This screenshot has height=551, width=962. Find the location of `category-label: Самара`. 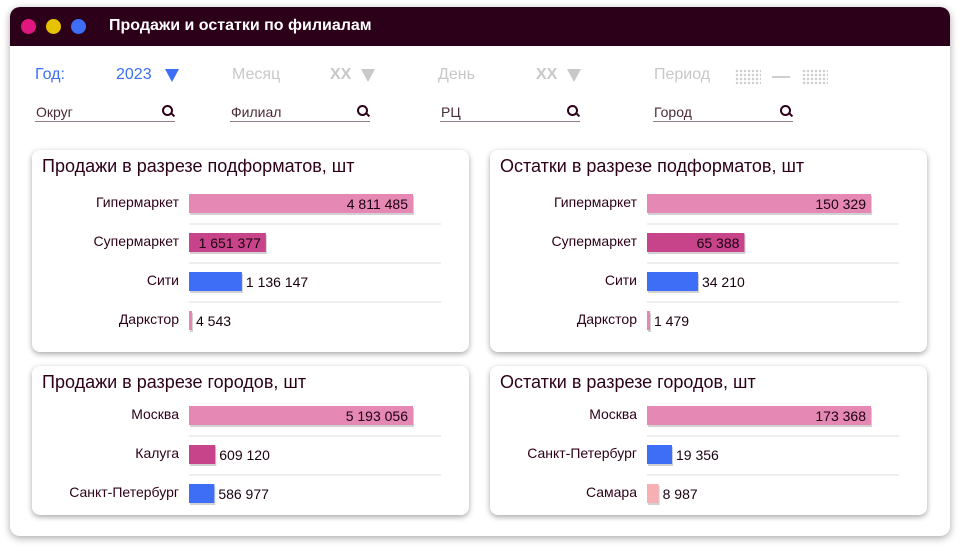

category-label: Самара is located at coordinates (611, 492).